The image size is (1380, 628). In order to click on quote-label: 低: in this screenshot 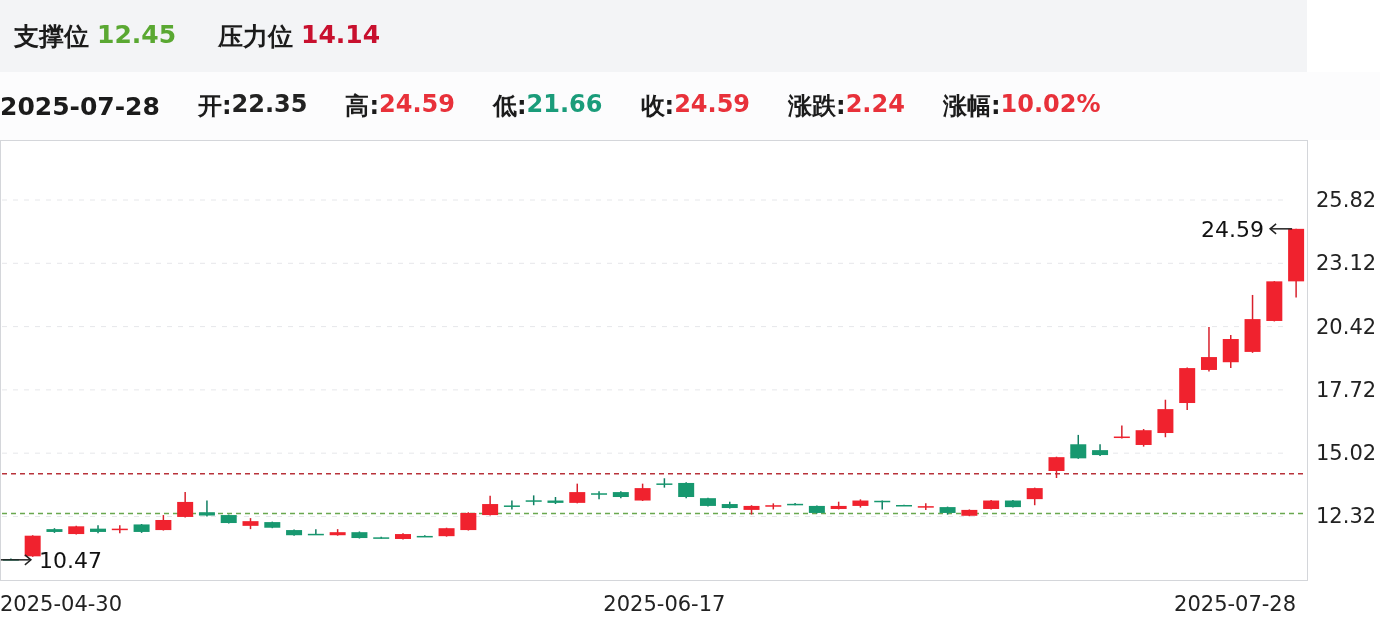, I will do `click(510, 106)`.